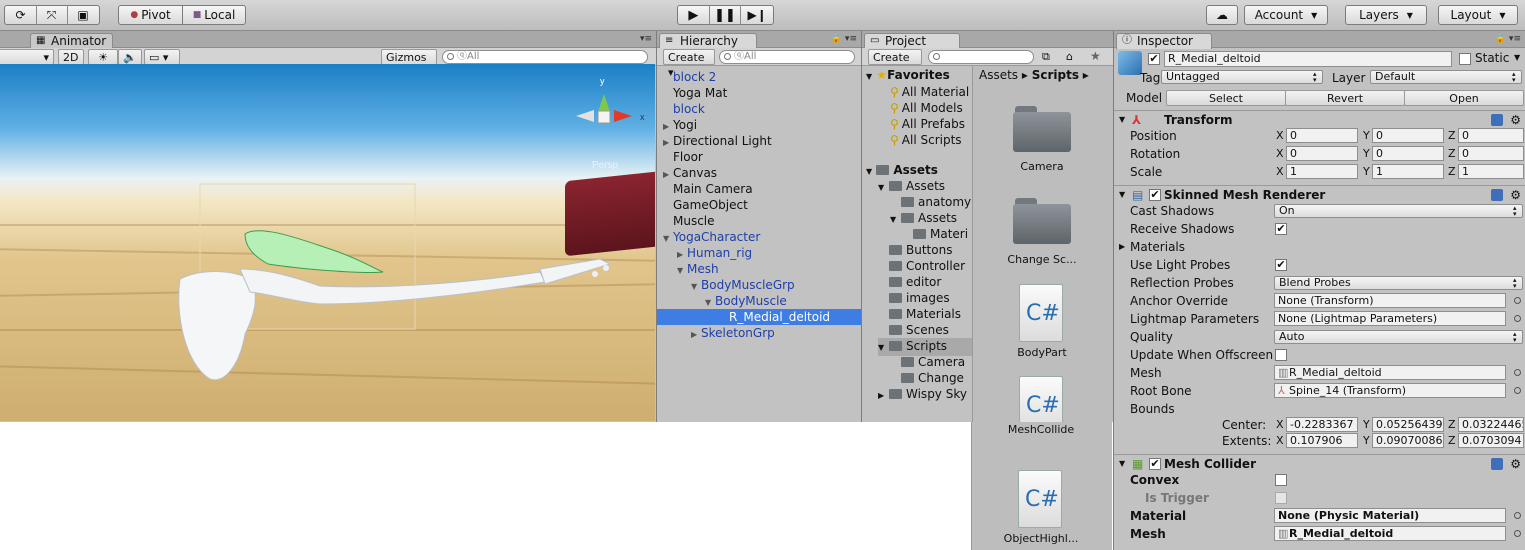 This screenshot has height=550, width=1525. What do you see at coordinates (759, 221) in the screenshot?
I see `hierarchy-item: Muscle` at bounding box center [759, 221].